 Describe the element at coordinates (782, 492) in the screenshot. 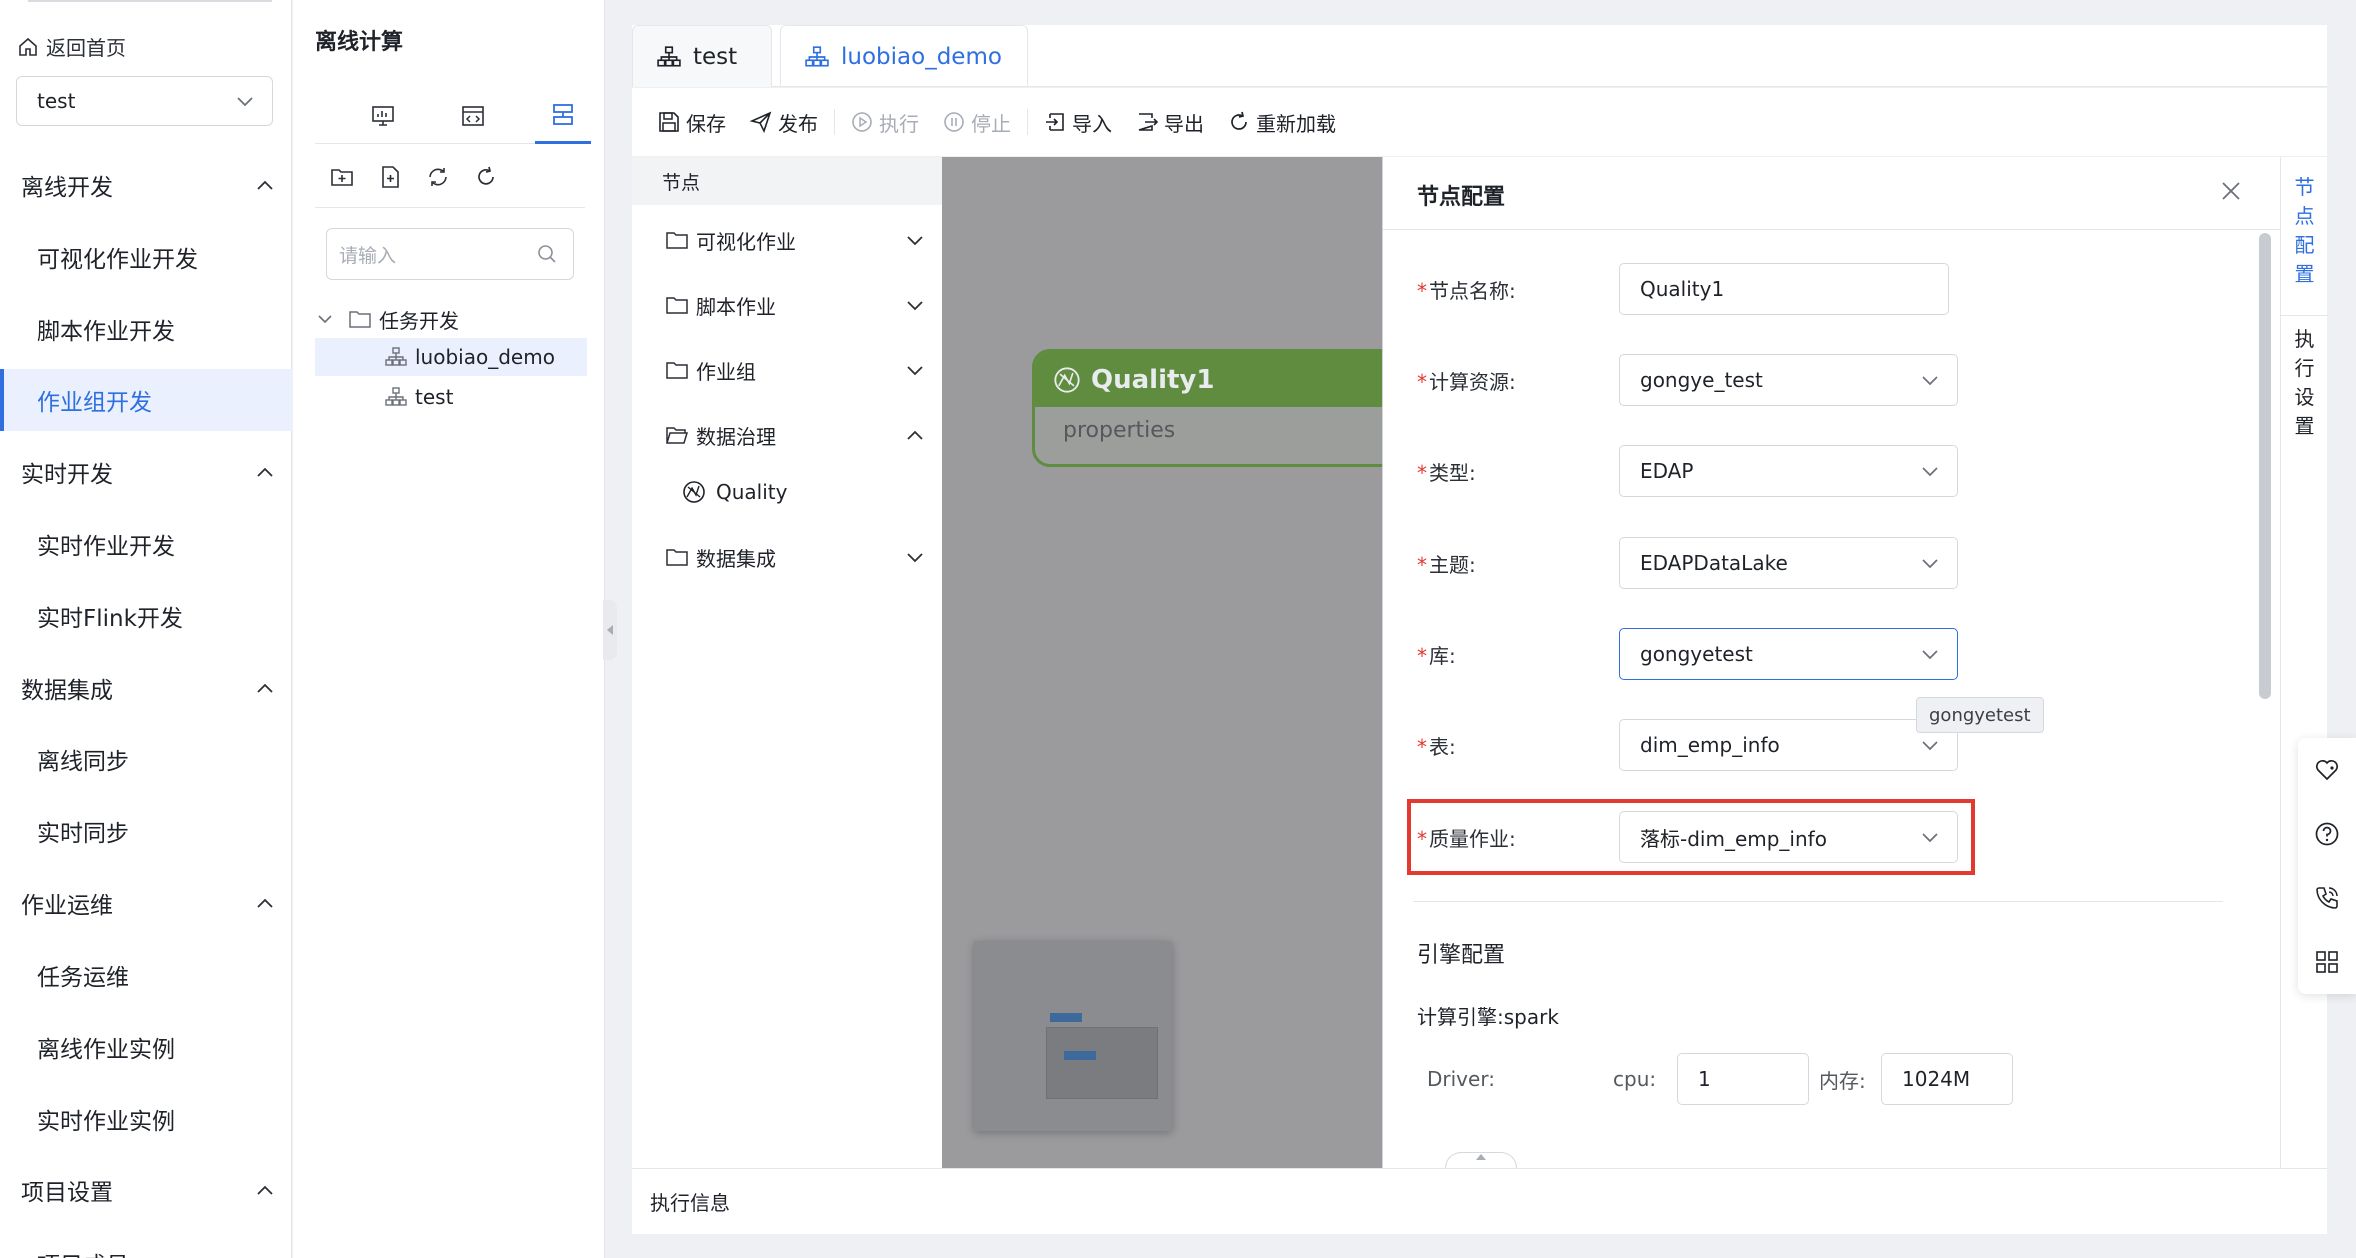

I see `palette-node-quality: Quality` at that location.